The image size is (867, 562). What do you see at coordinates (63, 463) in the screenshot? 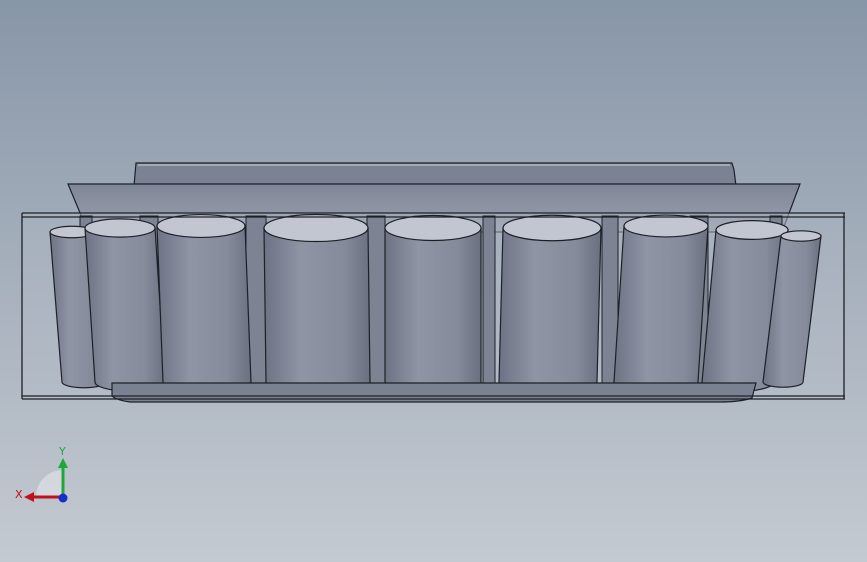
I see `y-axis-arrowhead-icon` at bounding box center [63, 463].